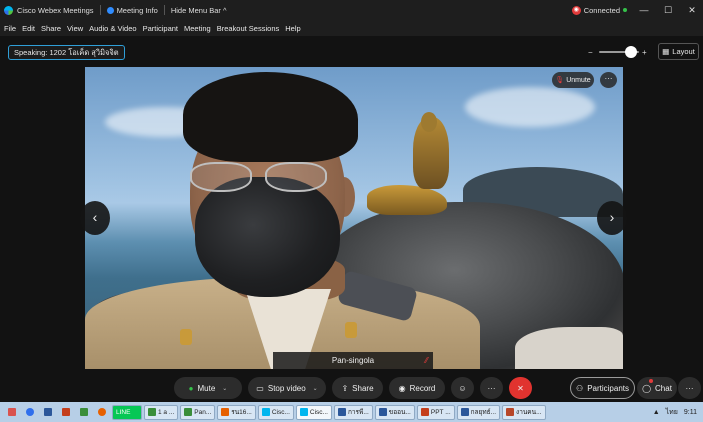 This screenshot has height=422, width=703. What do you see at coordinates (186, 337) in the screenshot?
I see `uniform-insignia` at bounding box center [186, 337].